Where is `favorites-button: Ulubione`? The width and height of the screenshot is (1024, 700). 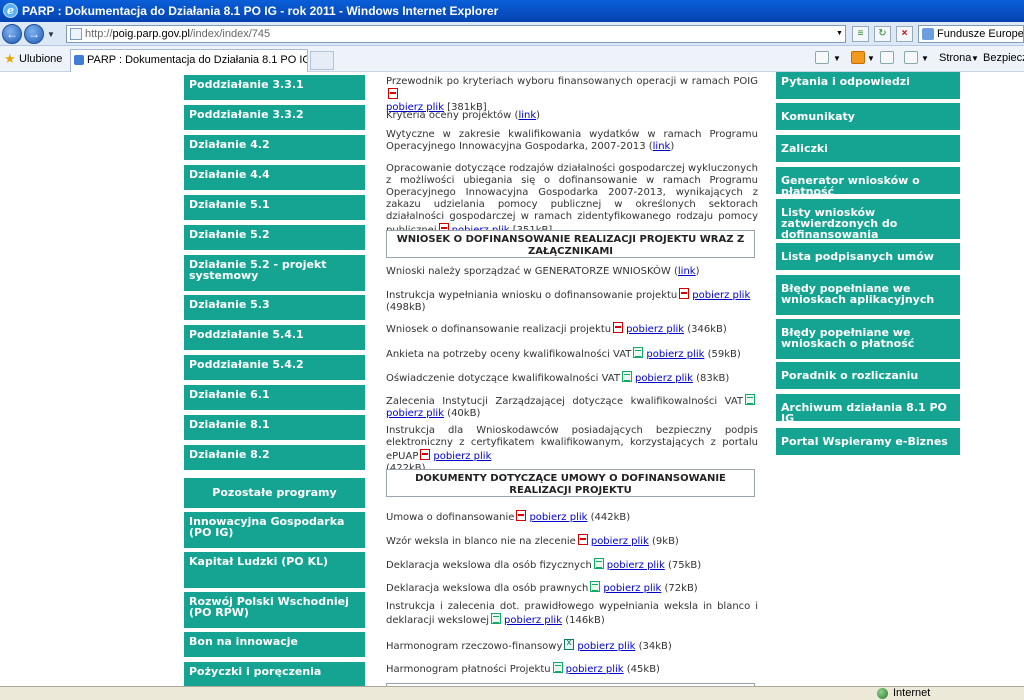 favorites-button: Ulubione is located at coordinates (40, 59).